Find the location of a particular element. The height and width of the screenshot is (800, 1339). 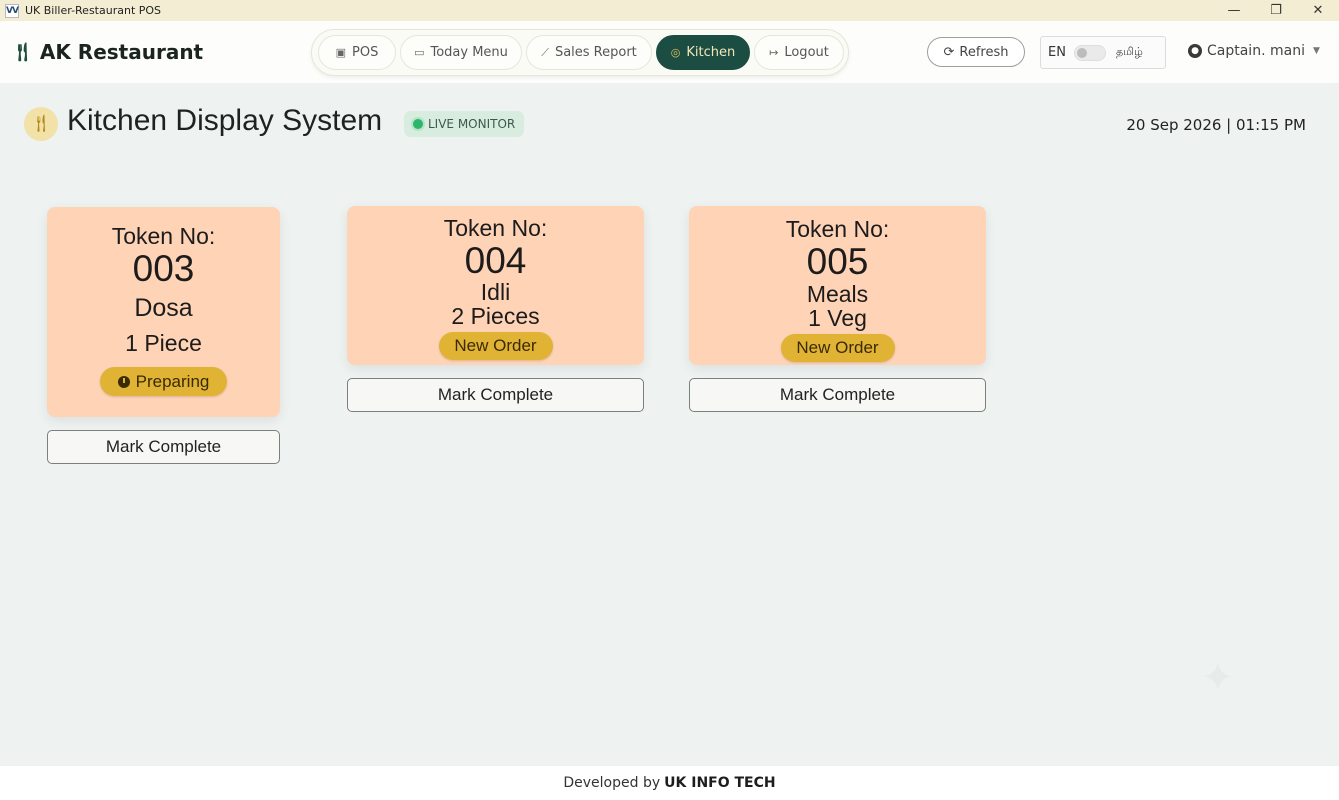

refresh-button: ⟳ Refresh is located at coordinates (976, 52).